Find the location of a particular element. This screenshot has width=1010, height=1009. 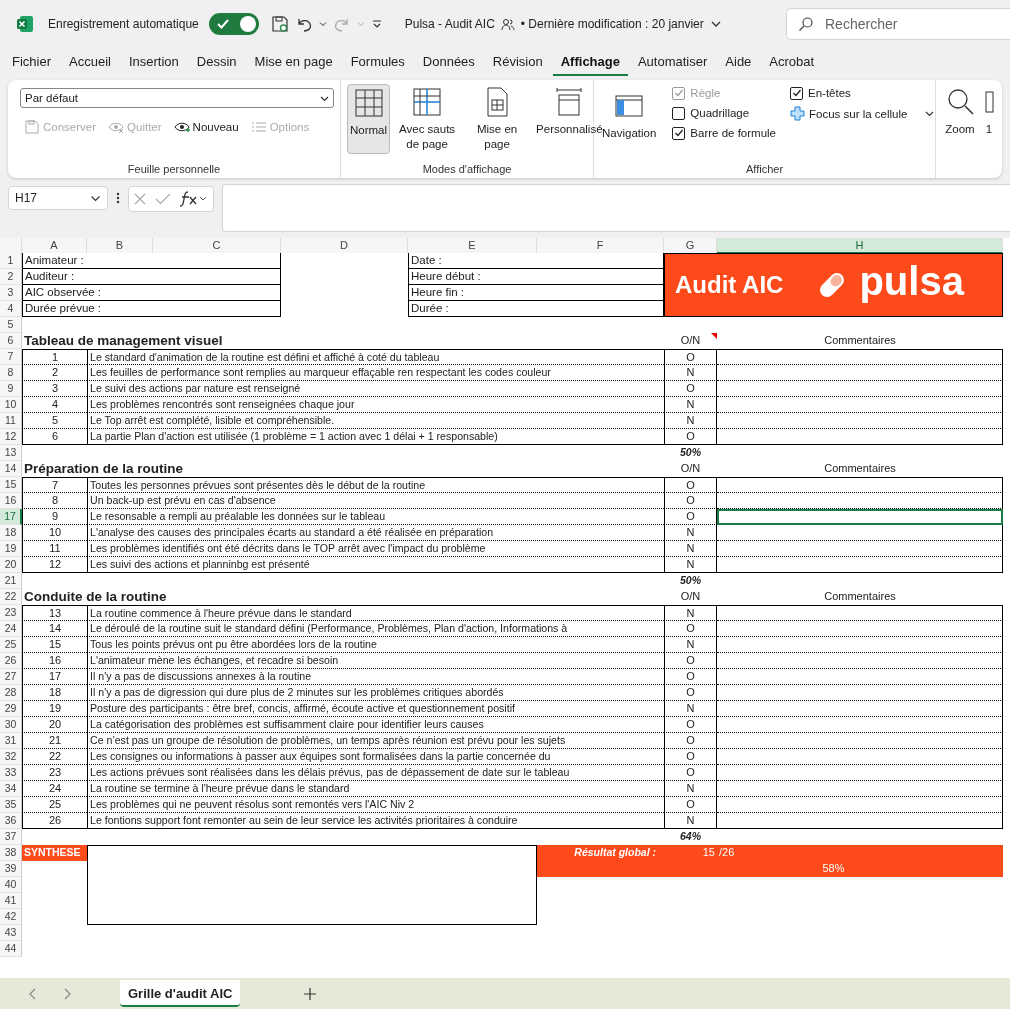

row-header: 28 is located at coordinates (11, 693).